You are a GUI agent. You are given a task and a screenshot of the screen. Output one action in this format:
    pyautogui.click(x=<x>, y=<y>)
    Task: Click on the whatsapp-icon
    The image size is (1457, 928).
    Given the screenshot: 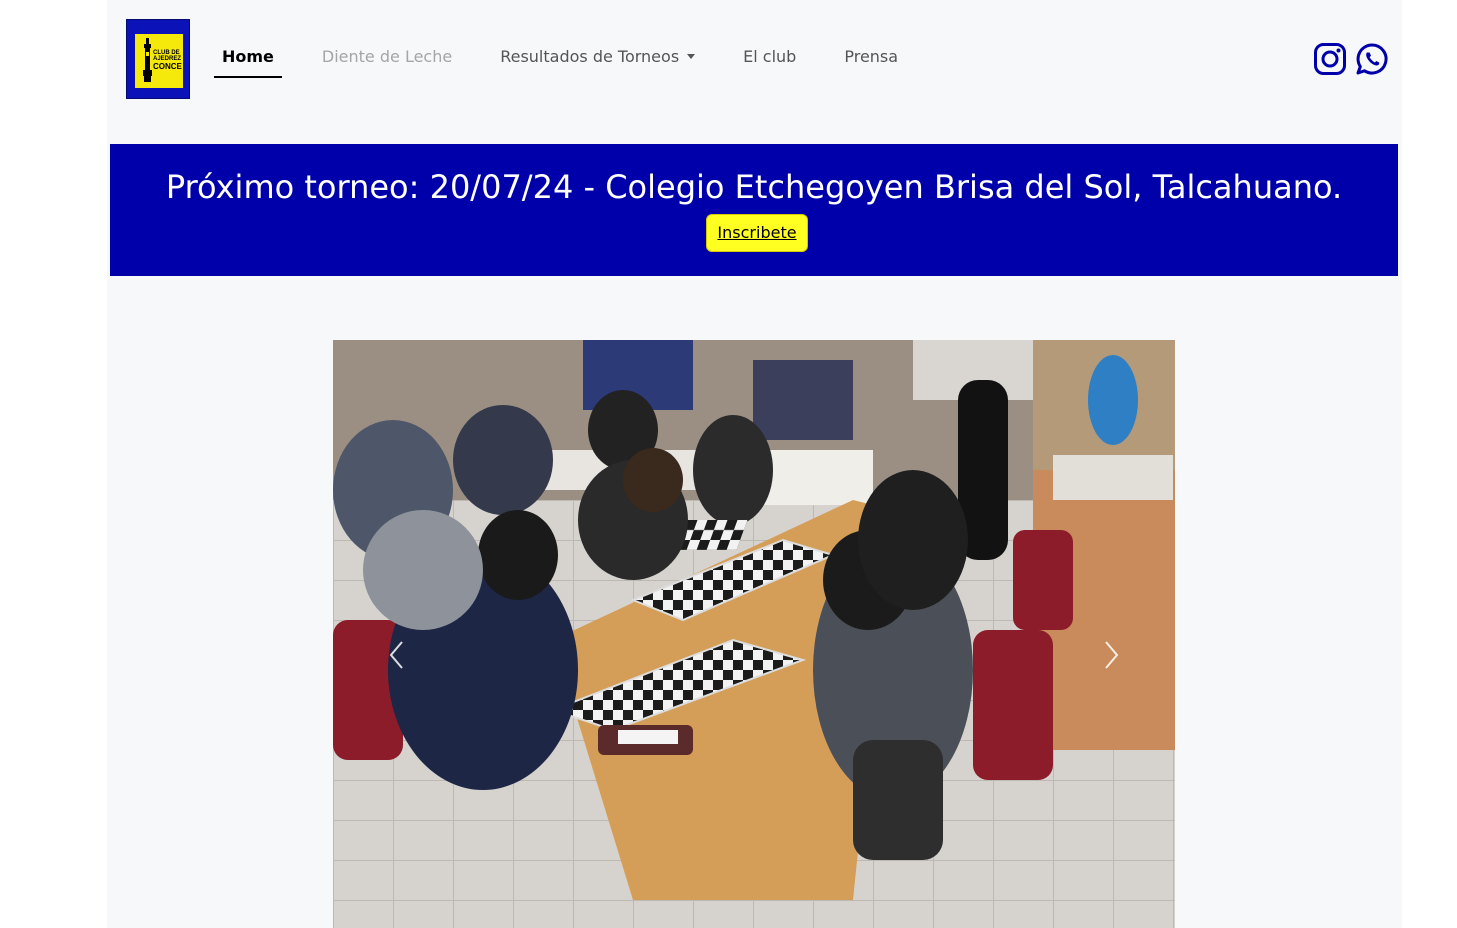 What is the action you would take?
    pyautogui.click(x=1372, y=59)
    